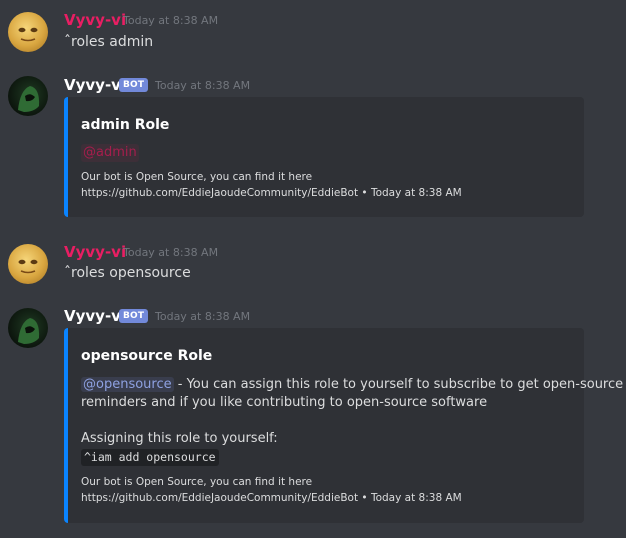  What do you see at coordinates (313, 30) in the screenshot?
I see `message-user-1: Vyvy-vi Today at 8:38 AM ˆroles admin` at bounding box center [313, 30].